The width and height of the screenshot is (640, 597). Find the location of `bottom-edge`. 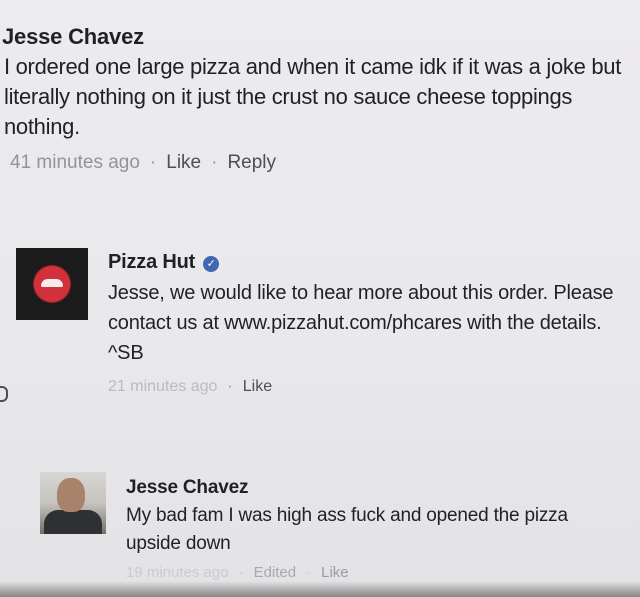

bottom-edge is located at coordinates (320, 589).